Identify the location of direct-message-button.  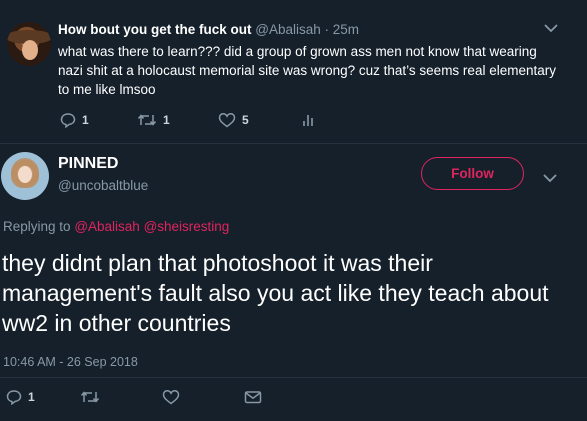
(253, 397).